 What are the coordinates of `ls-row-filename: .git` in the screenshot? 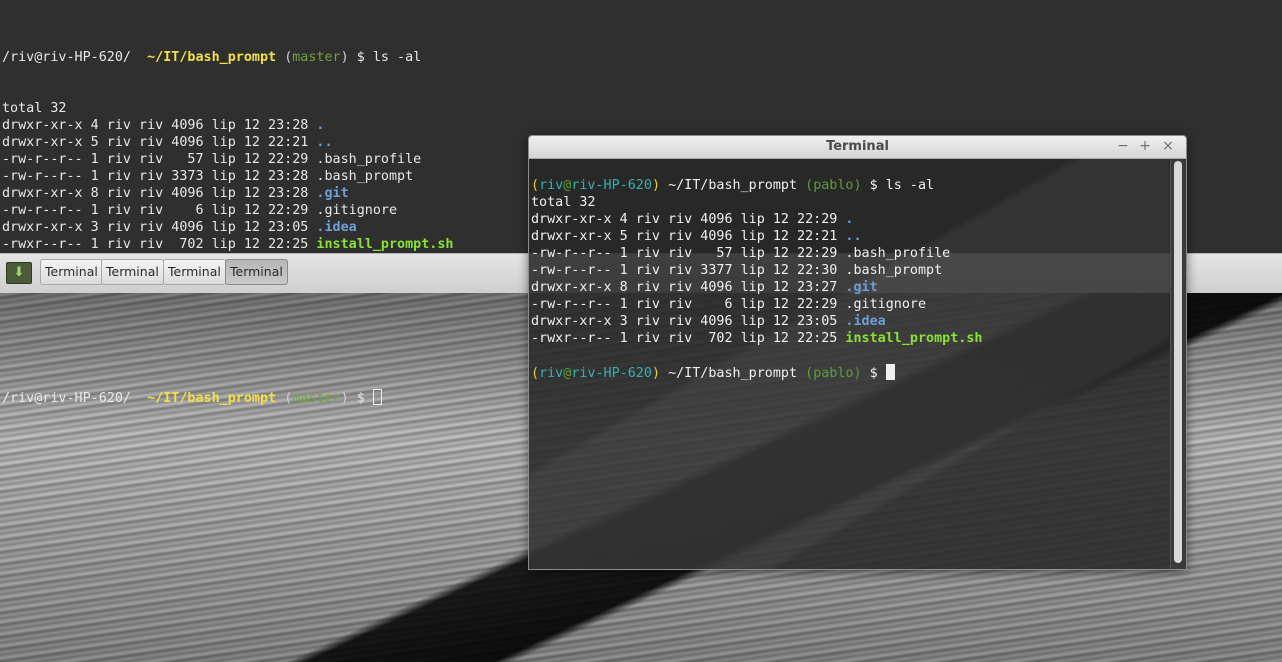 It's located at (861, 287).